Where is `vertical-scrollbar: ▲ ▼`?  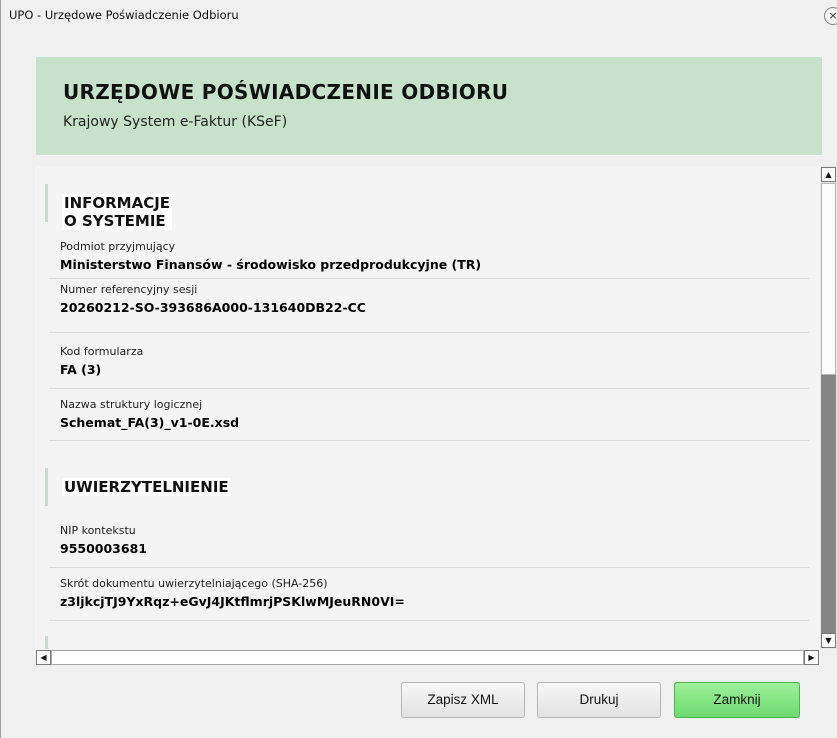 vertical-scrollbar: ▲ ▼ is located at coordinates (828, 407).